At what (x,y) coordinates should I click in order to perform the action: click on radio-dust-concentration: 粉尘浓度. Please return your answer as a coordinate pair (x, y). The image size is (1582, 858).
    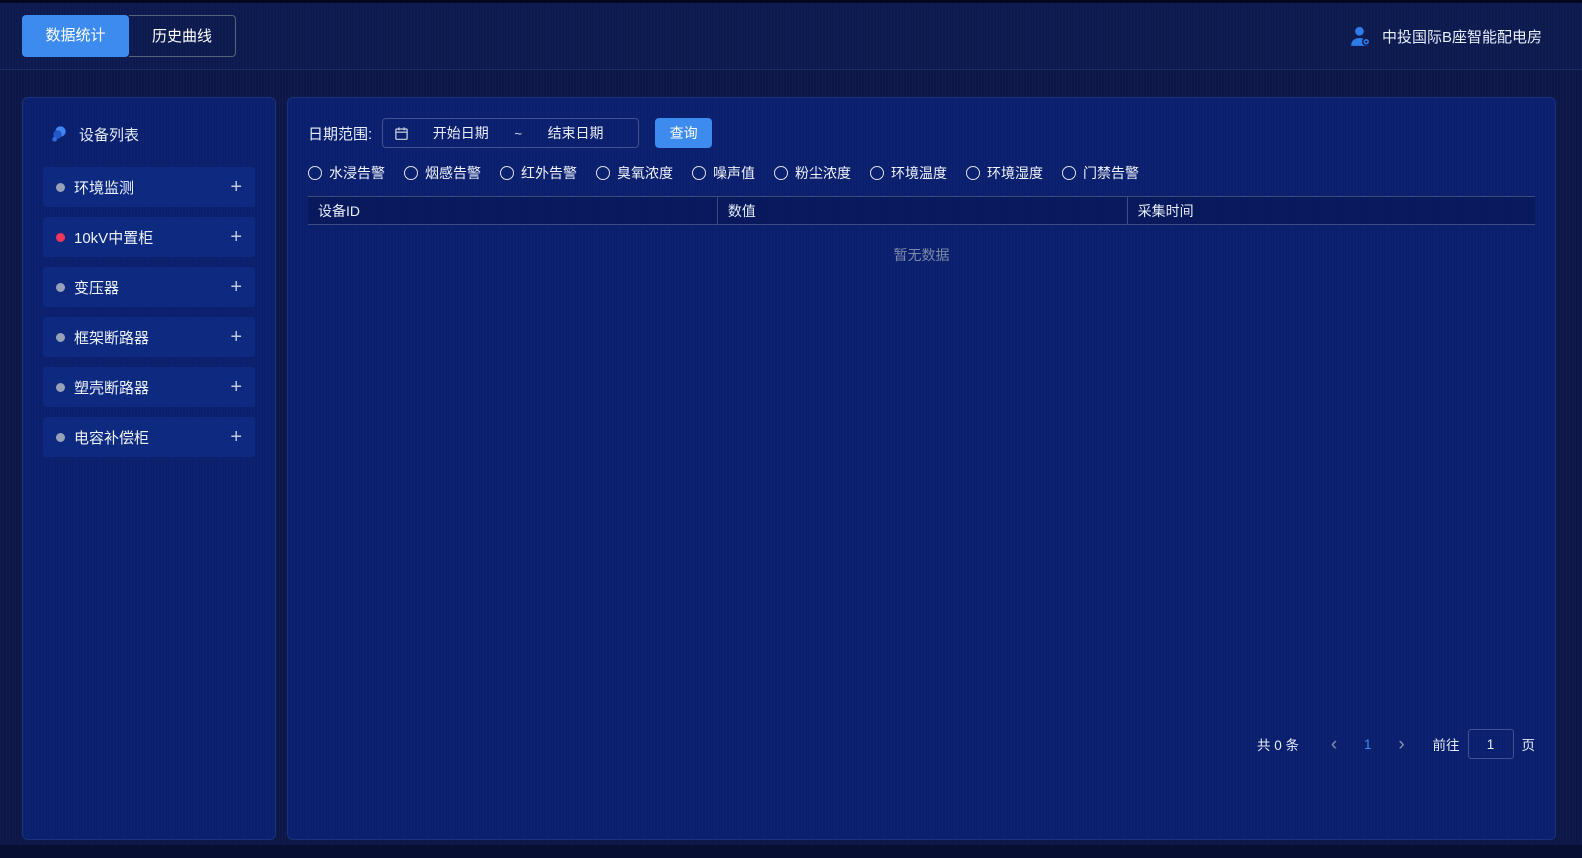
    Looking at the image, I should click on (812, 173).